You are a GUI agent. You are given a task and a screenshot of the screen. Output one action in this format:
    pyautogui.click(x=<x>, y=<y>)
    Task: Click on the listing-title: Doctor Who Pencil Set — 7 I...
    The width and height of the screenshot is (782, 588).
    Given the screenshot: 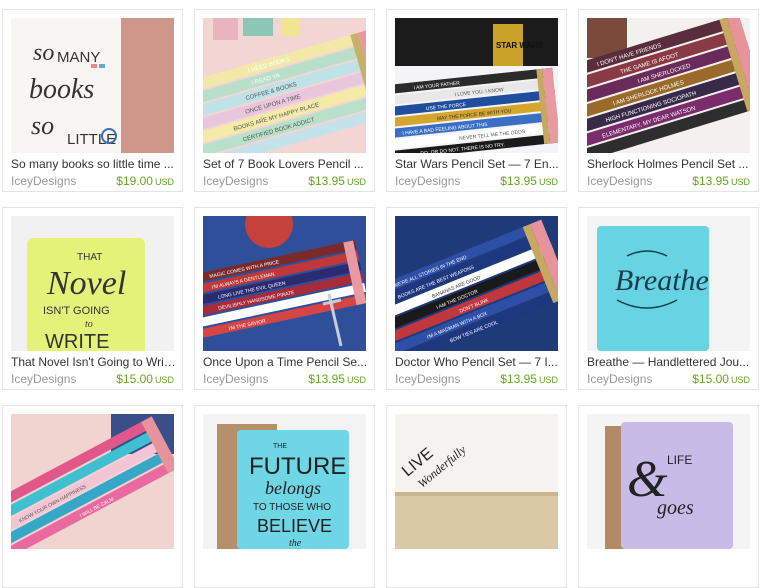 What is the action you would take?
    pyautogui.click(x=478, y=362)
    